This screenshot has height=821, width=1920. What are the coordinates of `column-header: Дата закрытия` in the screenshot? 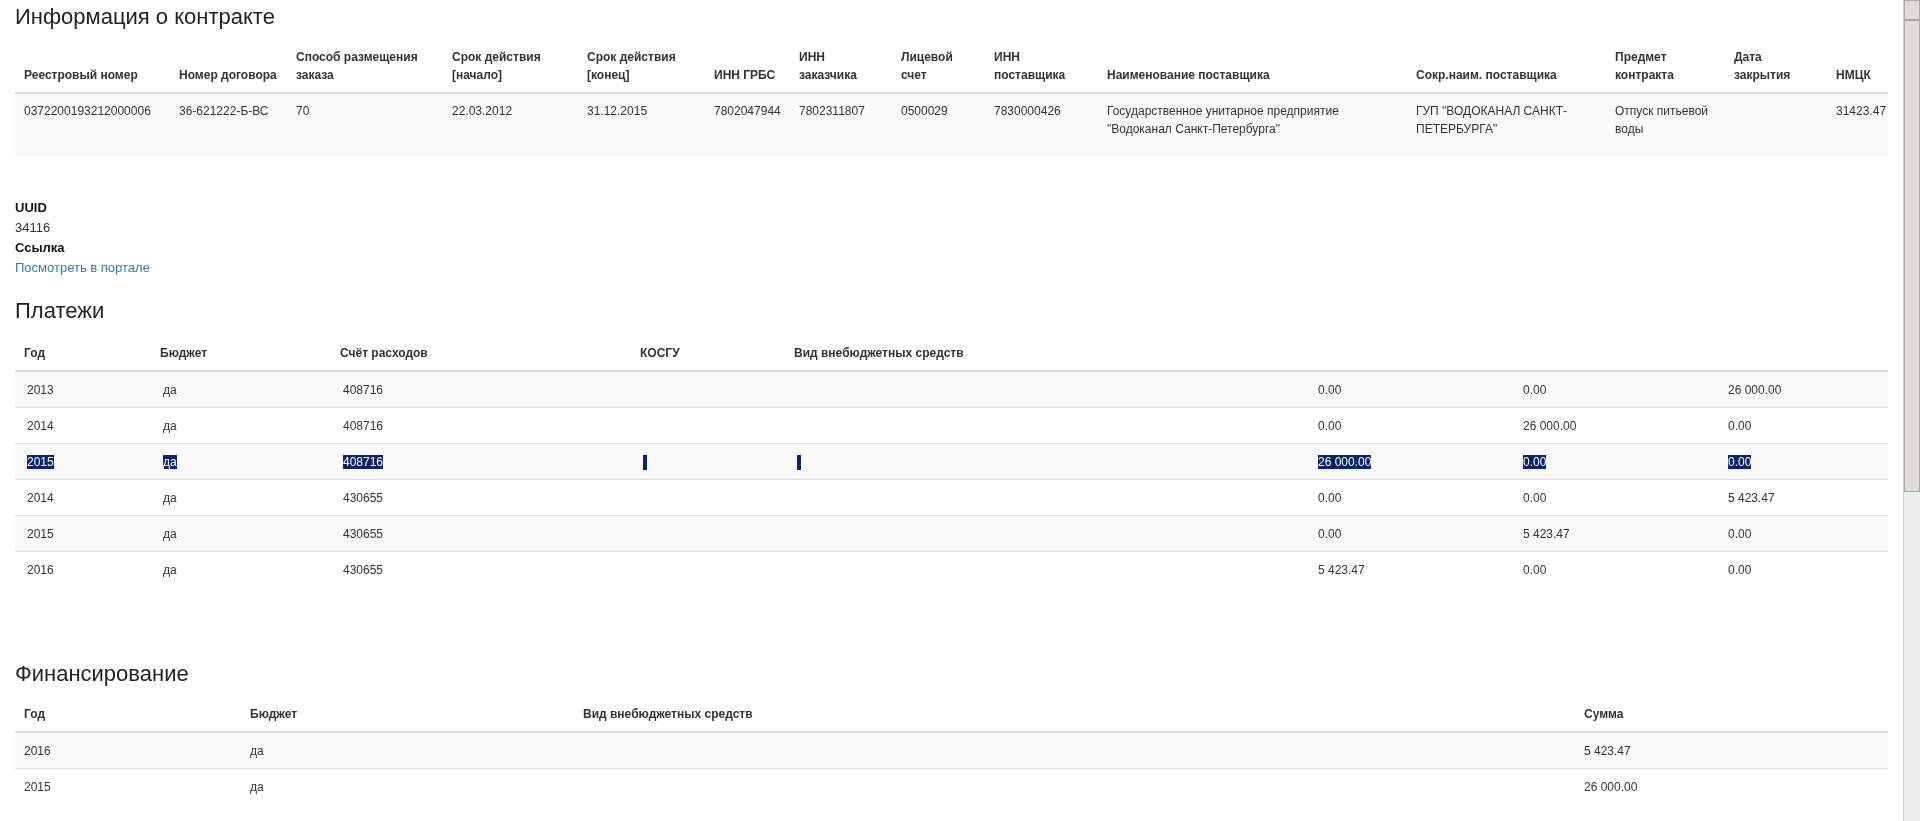 It's located at (1762, 66).